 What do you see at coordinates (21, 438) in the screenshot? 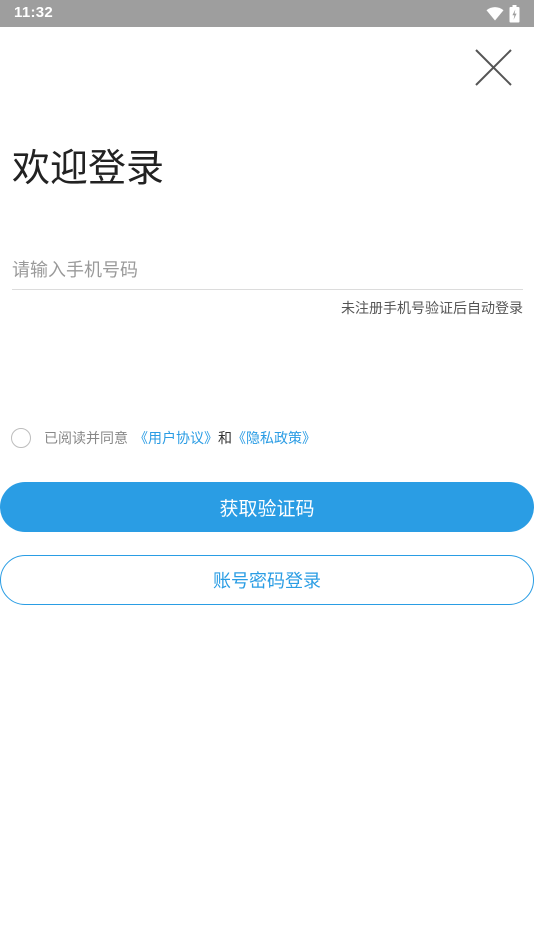
I see `agreement-checkbox` at bounding box center [21, 438].